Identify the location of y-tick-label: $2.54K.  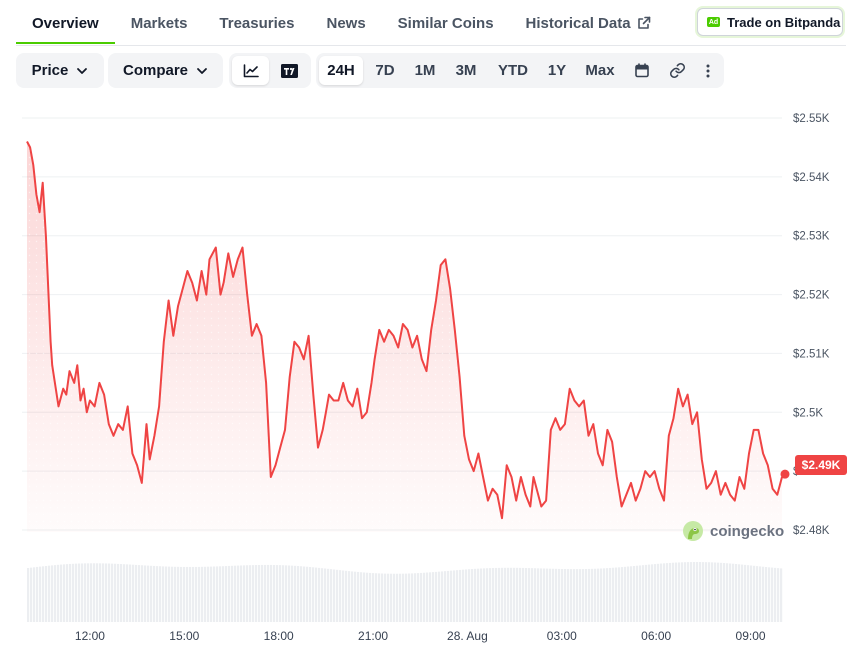
(811, 178).